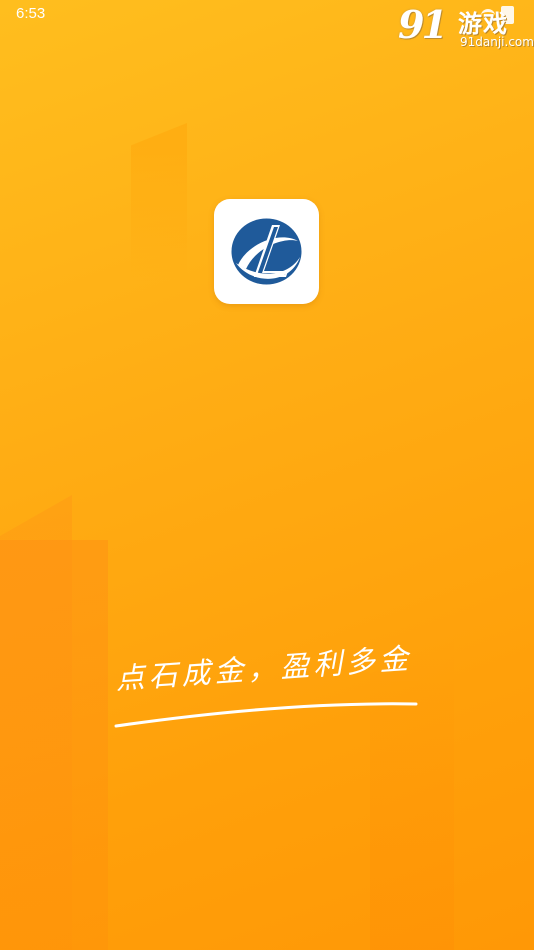 This screenshot has width=534, height=950. I want to click on status-time: 6:53, so click(31, 13).